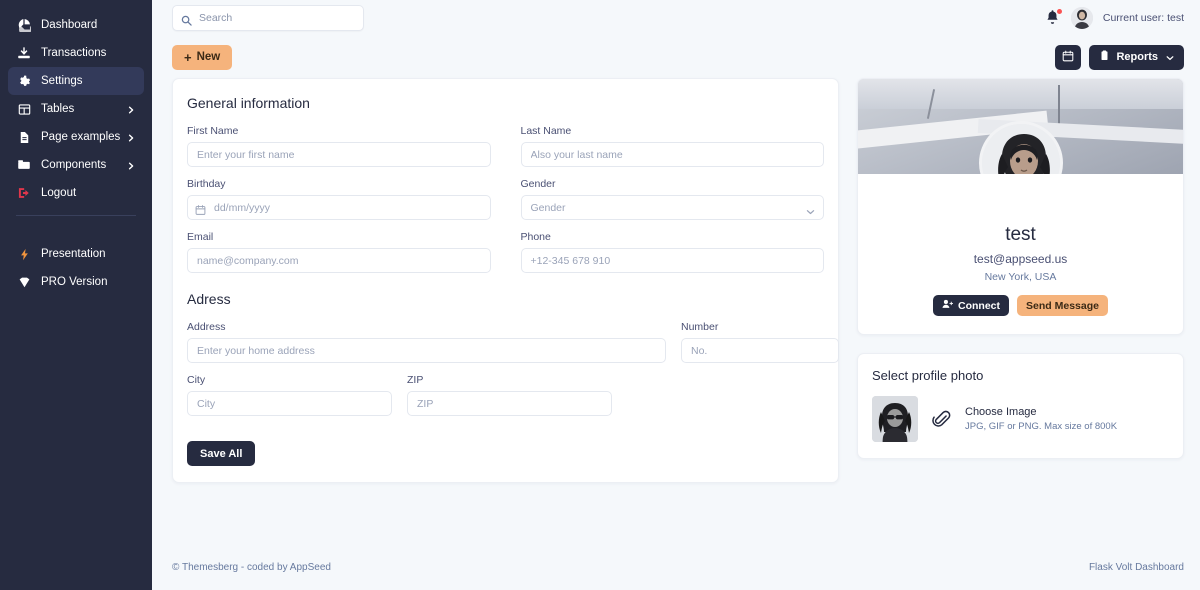 The width and height of the screenshot is (1200, 590). What do you see at coordinates (202, 57) in the screenshot?
I see `new-button: + New` at bounding box center [202, 57].